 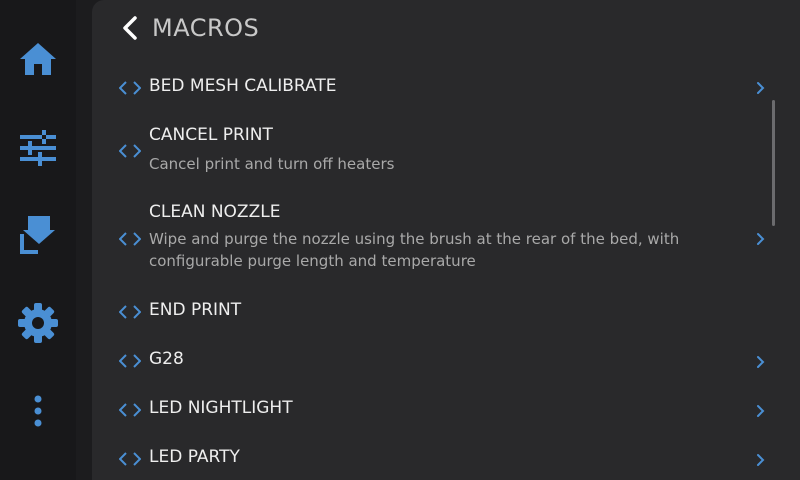 I want to click on gear-icon, so click(x=38, y=323).